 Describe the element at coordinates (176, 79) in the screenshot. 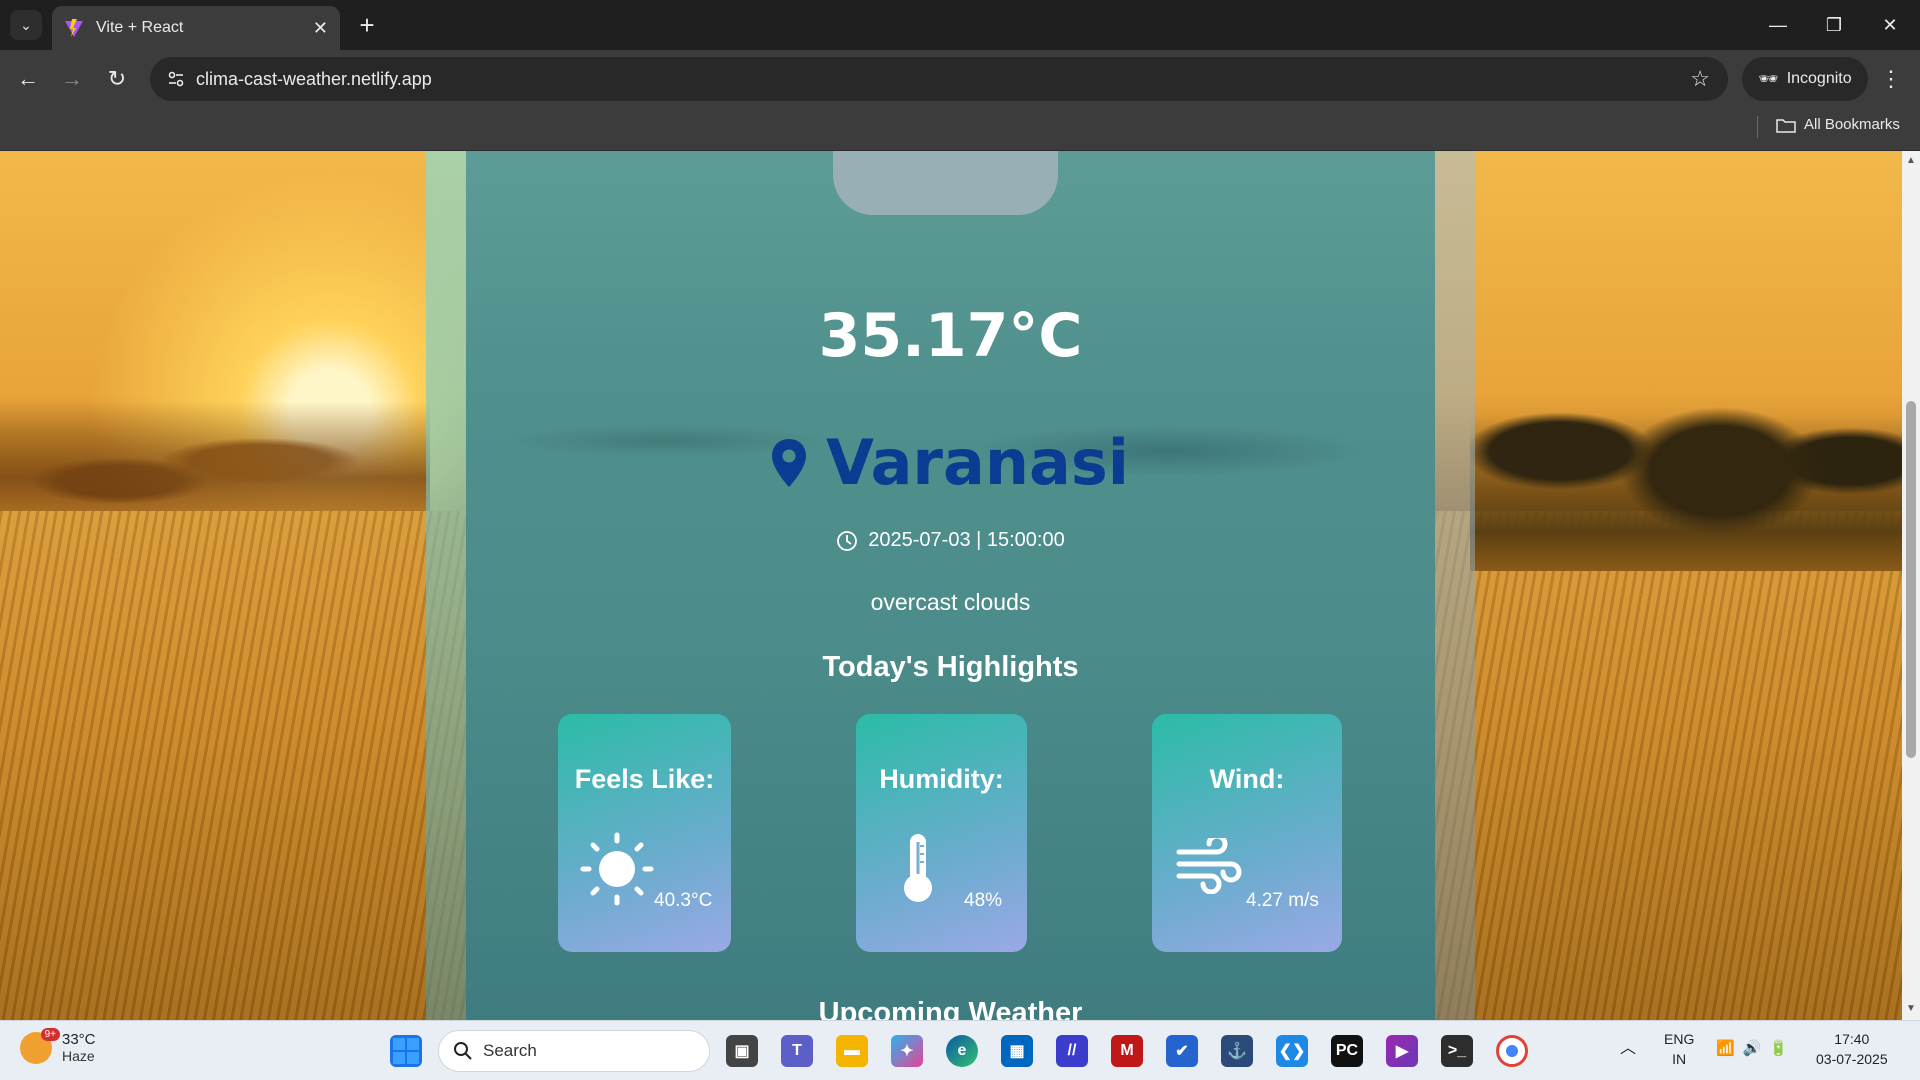

I see `site-info-icon` at that location.